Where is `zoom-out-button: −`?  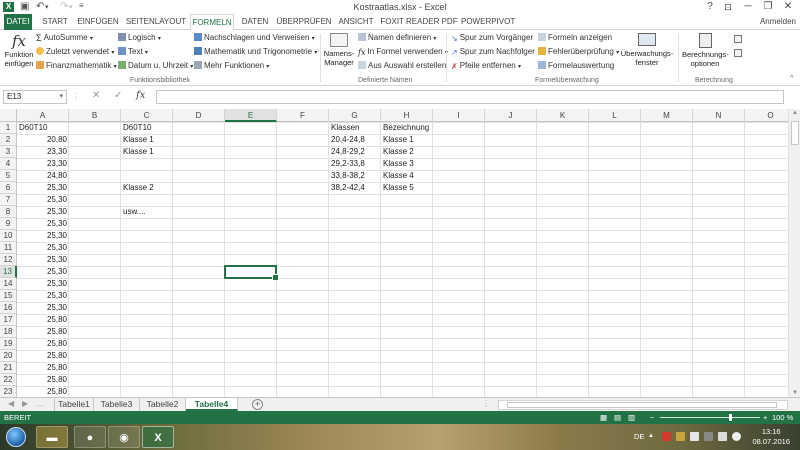 zoom-out-button: − is located at coordinates (652, 417).